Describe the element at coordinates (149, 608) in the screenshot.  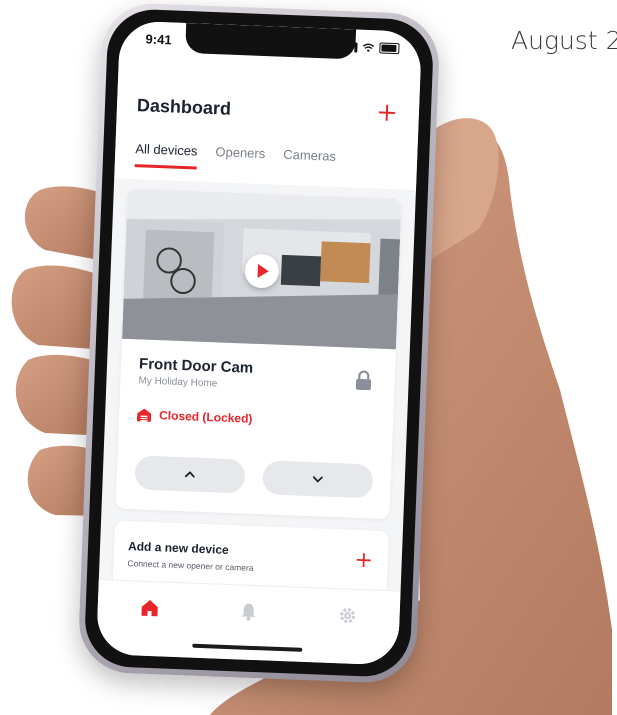
I see `home-icon` at that location.